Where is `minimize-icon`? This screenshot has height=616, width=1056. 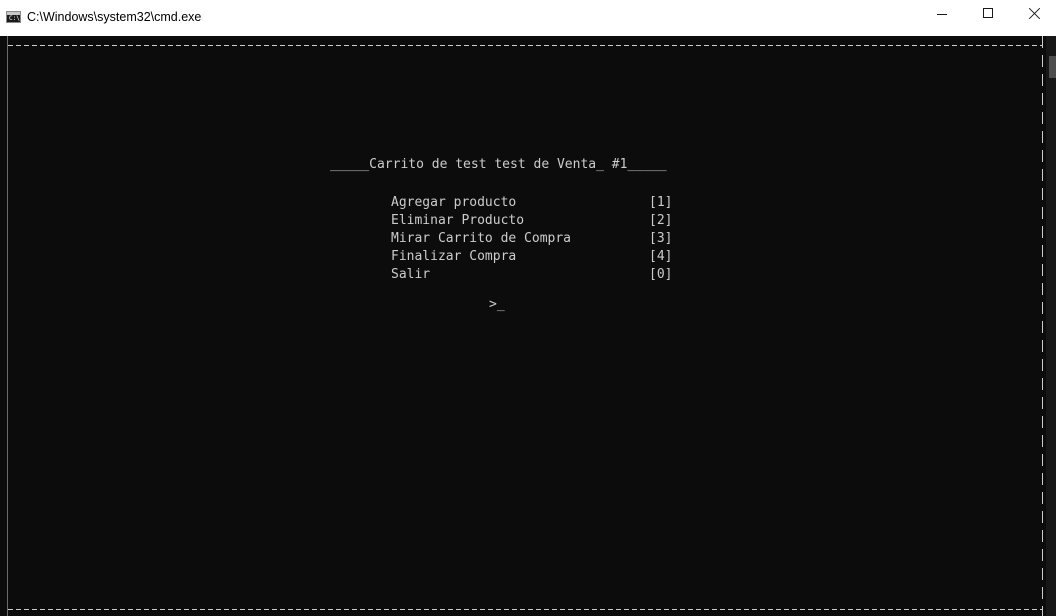
minimize-icon is located at coordinates (942, 14).